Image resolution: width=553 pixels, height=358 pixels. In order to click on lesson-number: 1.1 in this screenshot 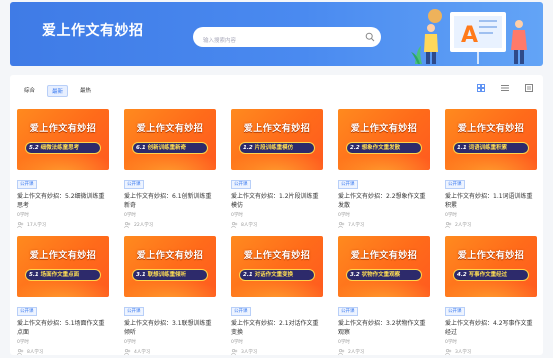, I will do `click(462, 148)`.